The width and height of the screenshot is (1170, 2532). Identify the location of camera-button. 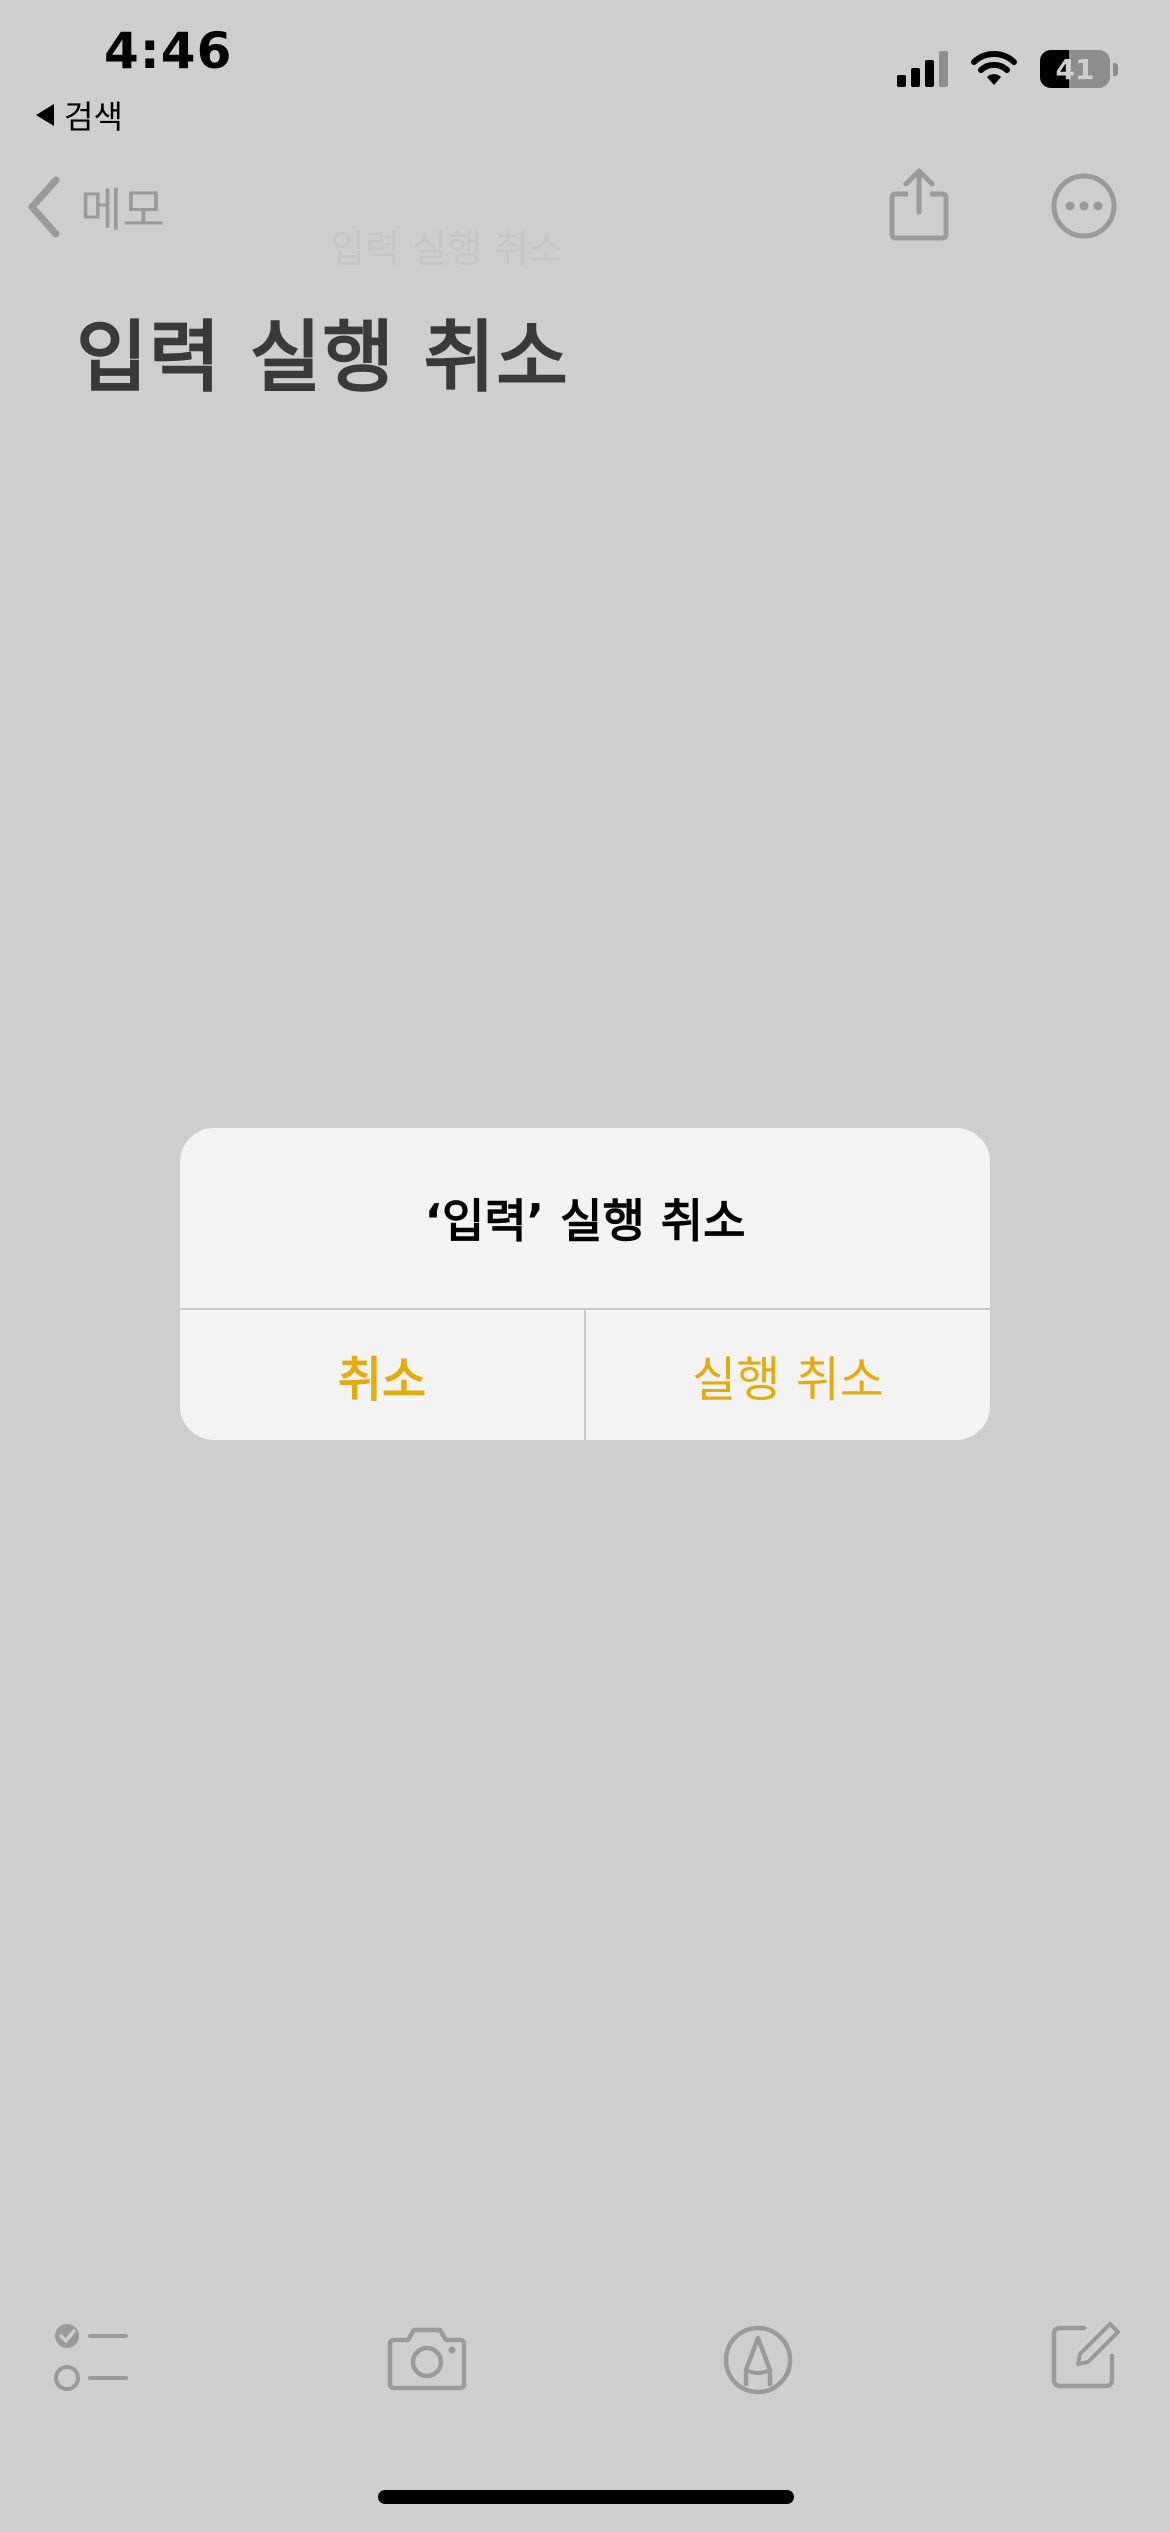
(427, 2360).